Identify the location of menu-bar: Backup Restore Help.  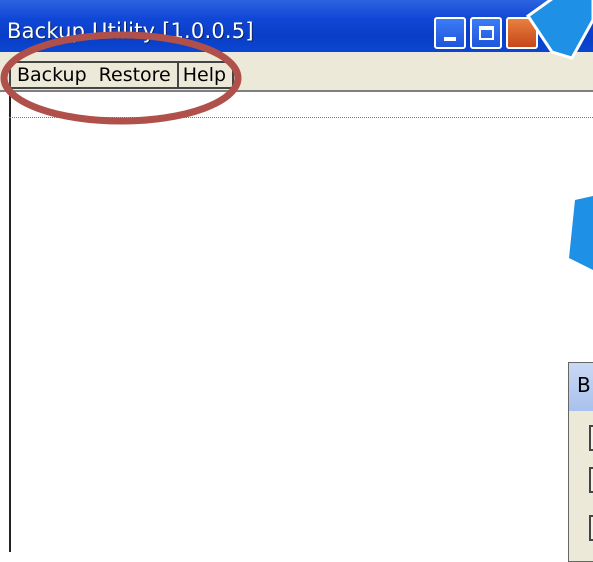
(296, 72).